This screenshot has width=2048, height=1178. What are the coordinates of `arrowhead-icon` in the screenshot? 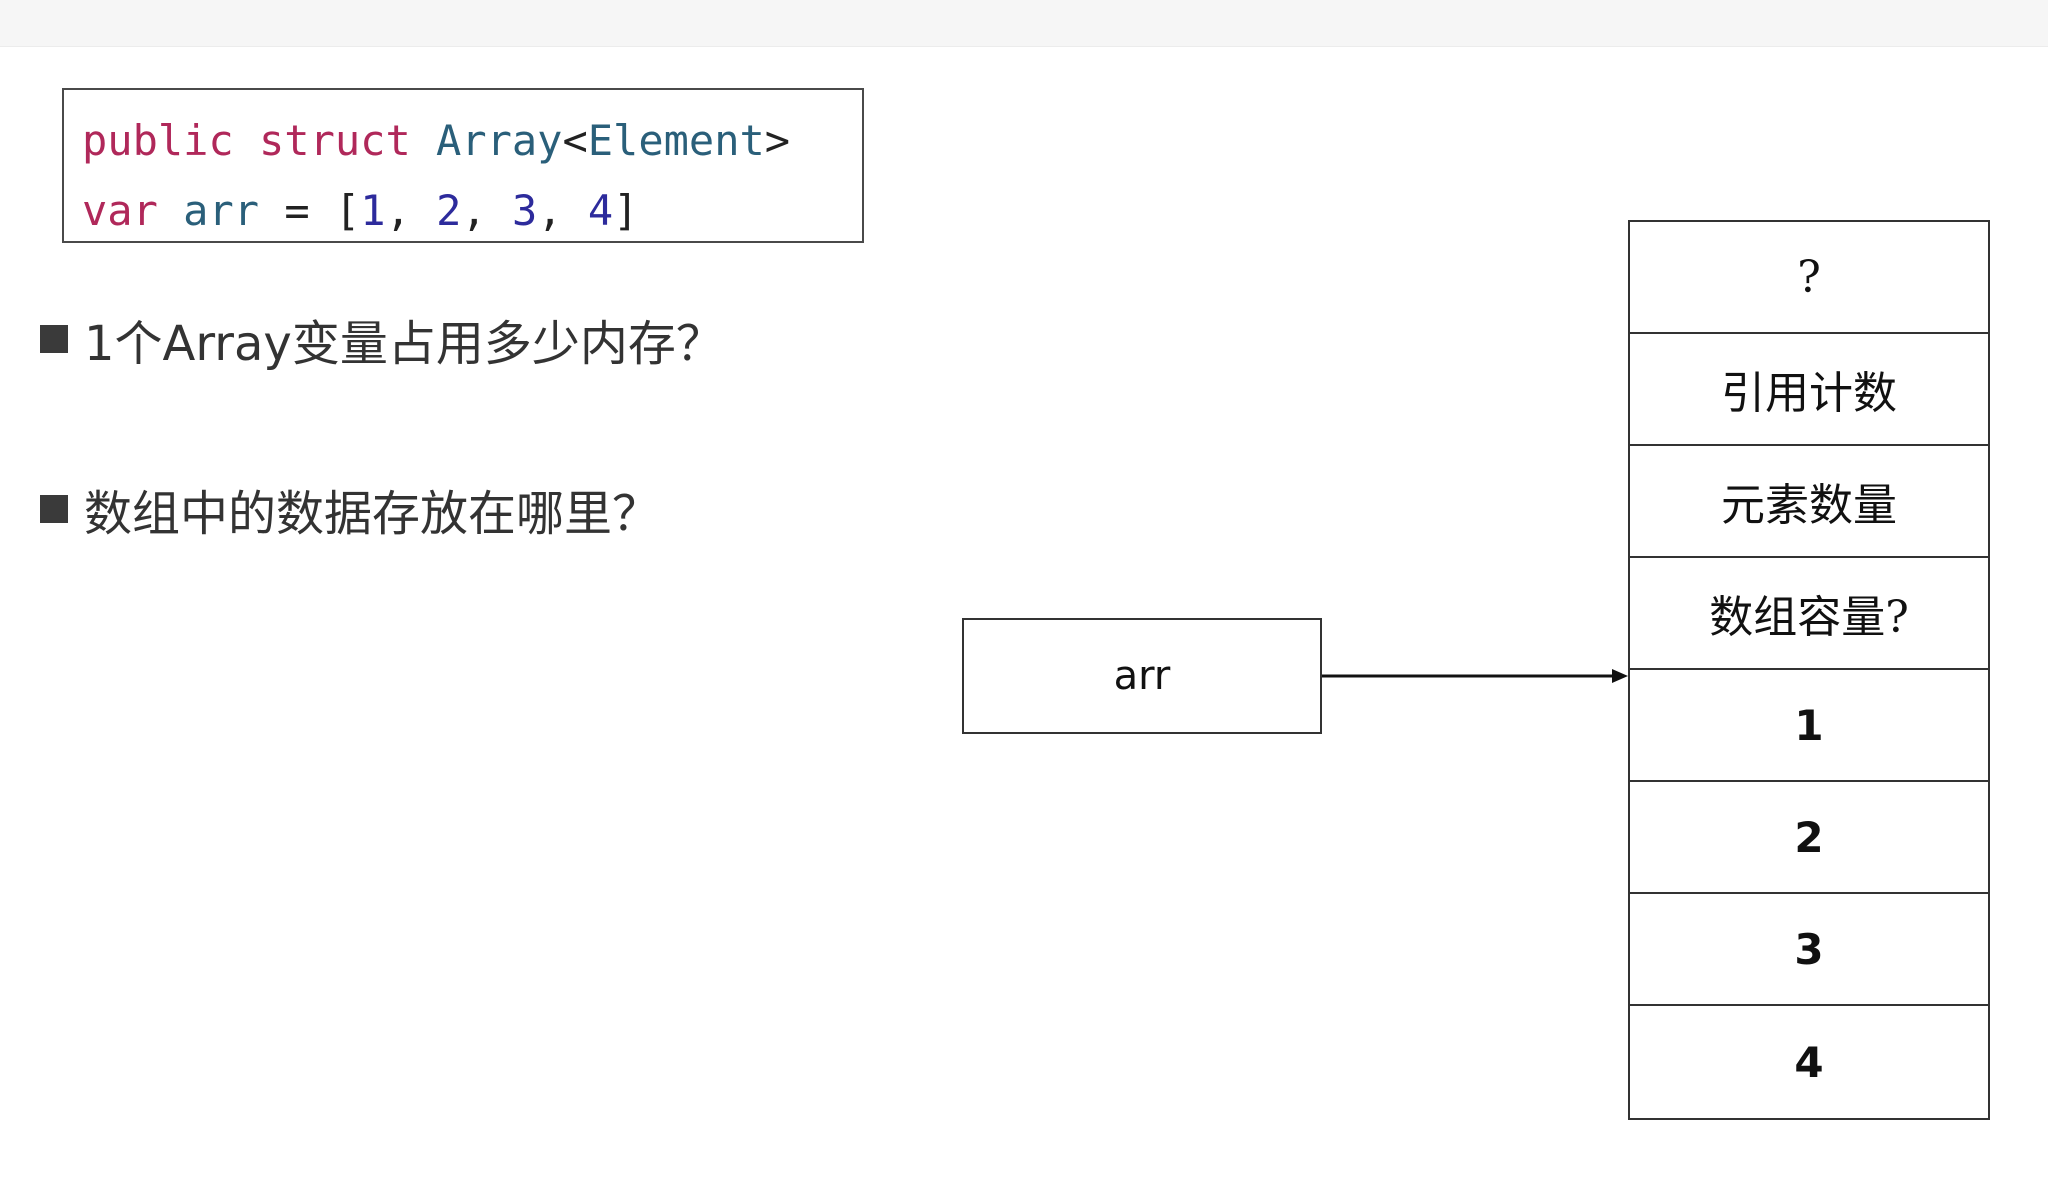 It's located at (1620, 676).